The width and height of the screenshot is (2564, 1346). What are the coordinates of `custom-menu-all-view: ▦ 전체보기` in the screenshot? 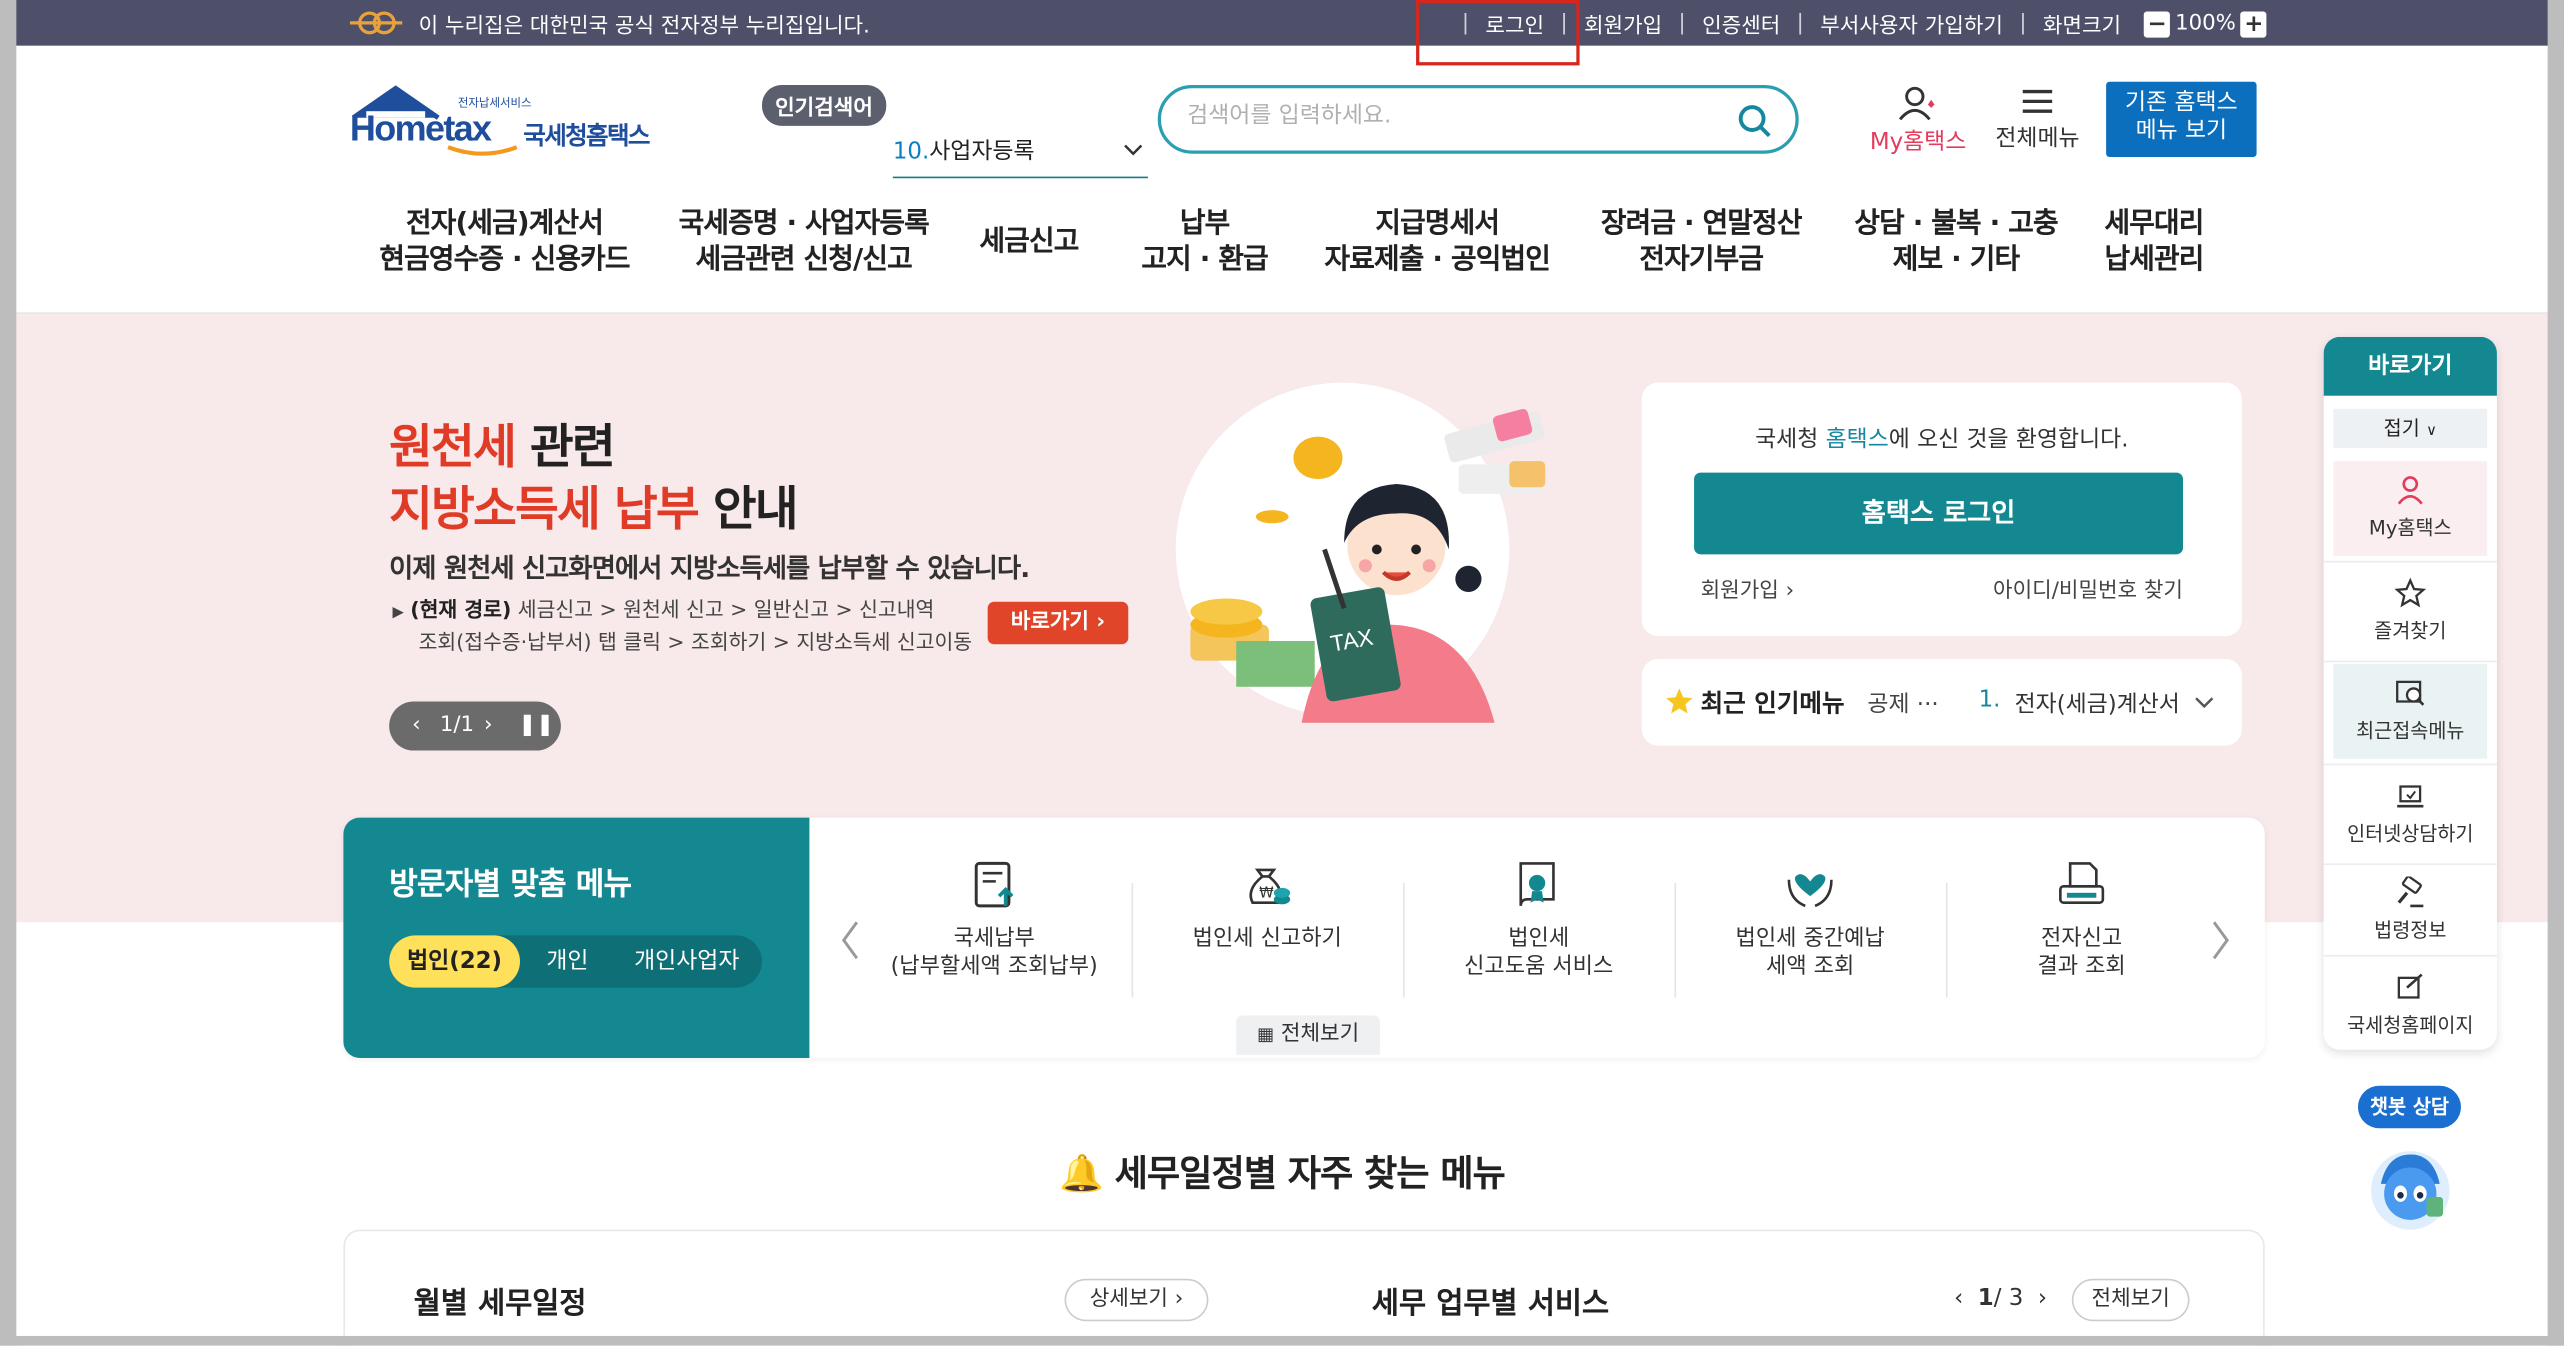 It's located at (1308, 1035).